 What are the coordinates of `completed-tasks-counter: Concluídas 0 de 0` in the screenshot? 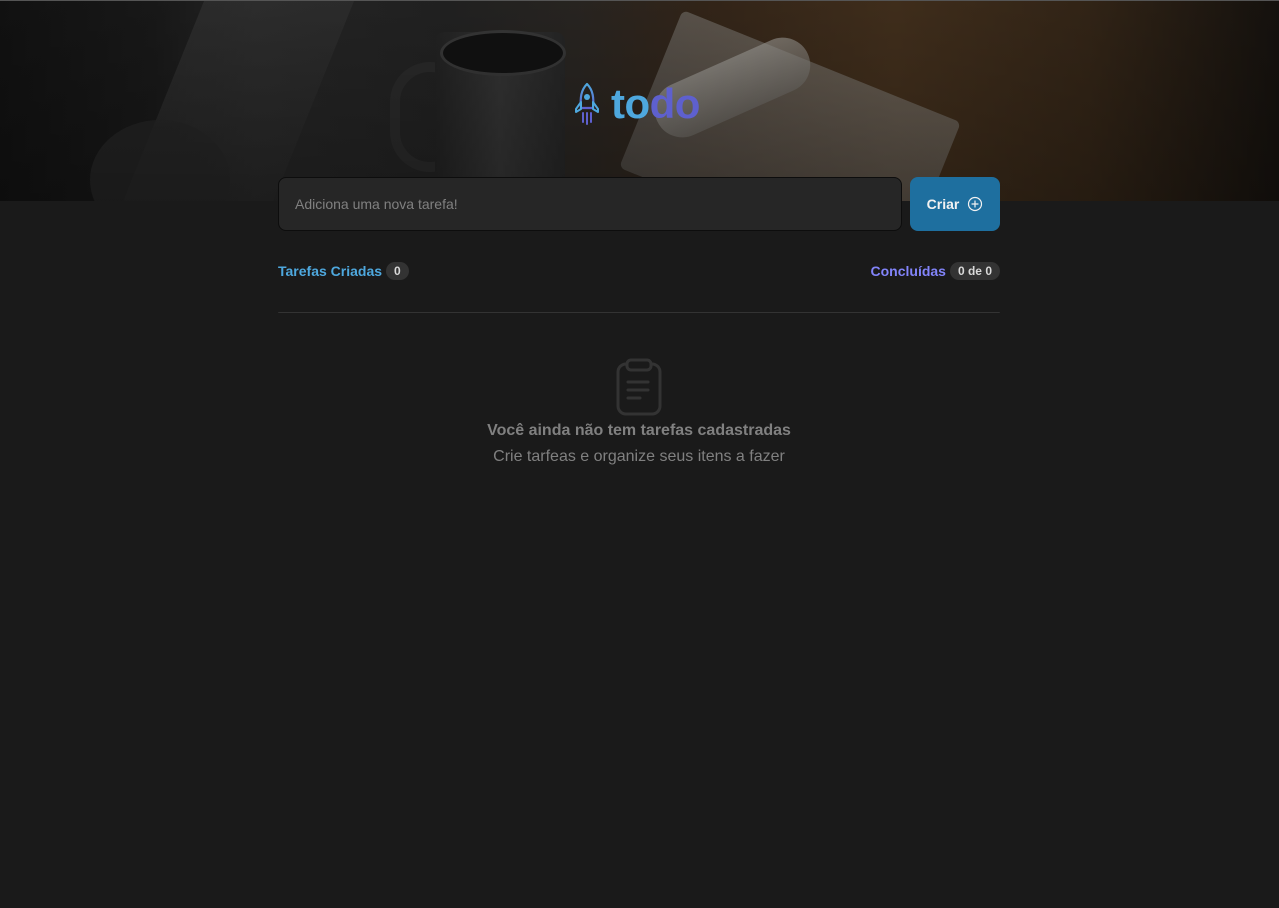 It's located at (935, 271).